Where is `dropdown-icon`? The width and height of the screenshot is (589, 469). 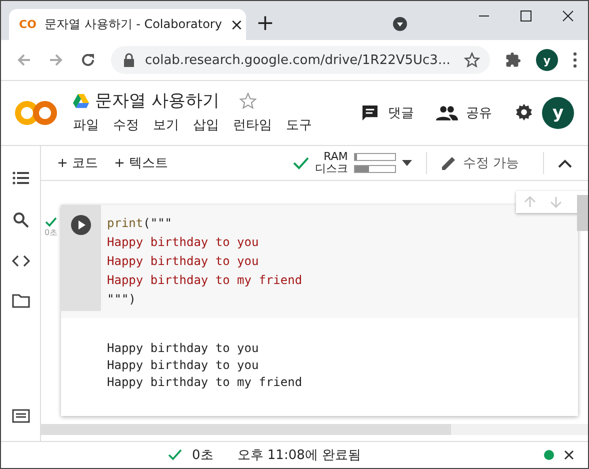
dropdown-icon is located at coordinates (400, 24).